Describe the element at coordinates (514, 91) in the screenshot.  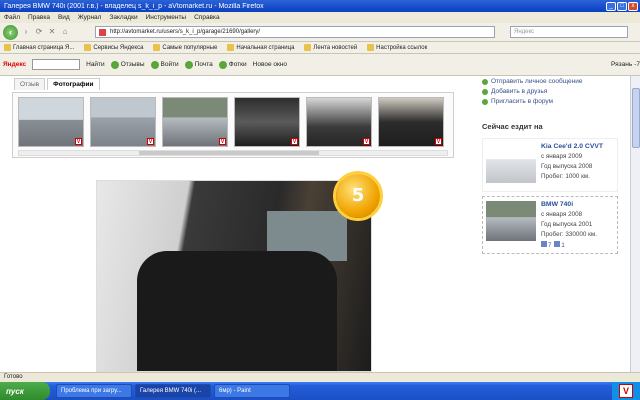
I see `add-friend-link: Добавить в друзья` at that location.